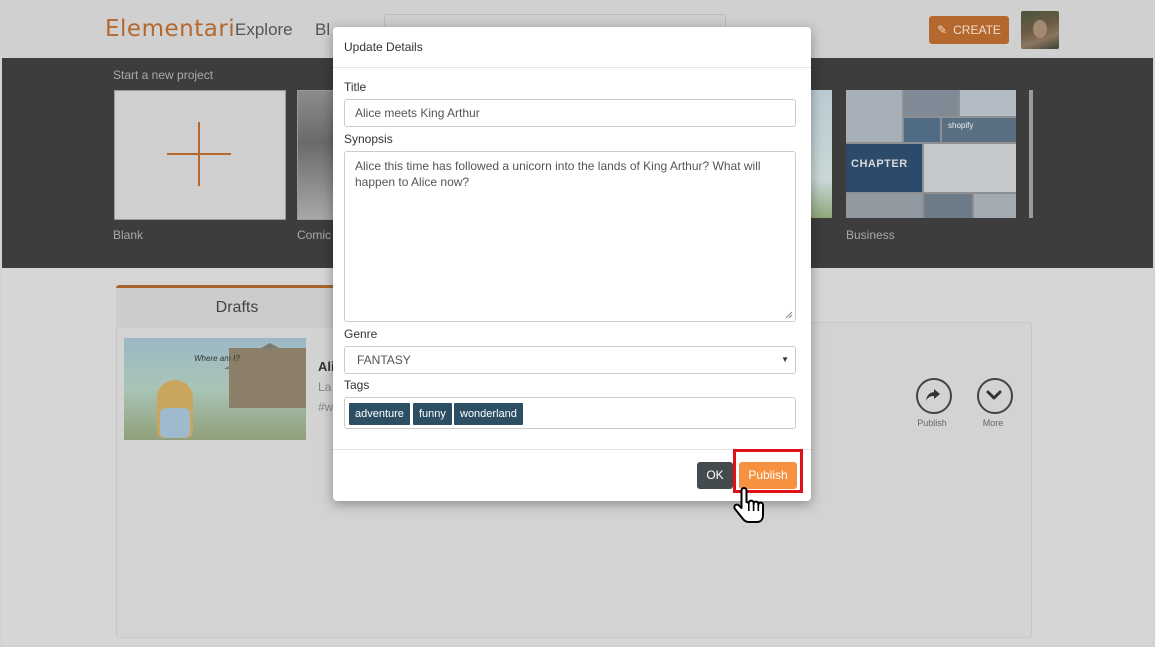 The width and height of the screenshot is (1155, 647). I want to click on more-options-button, so click(995, 396).